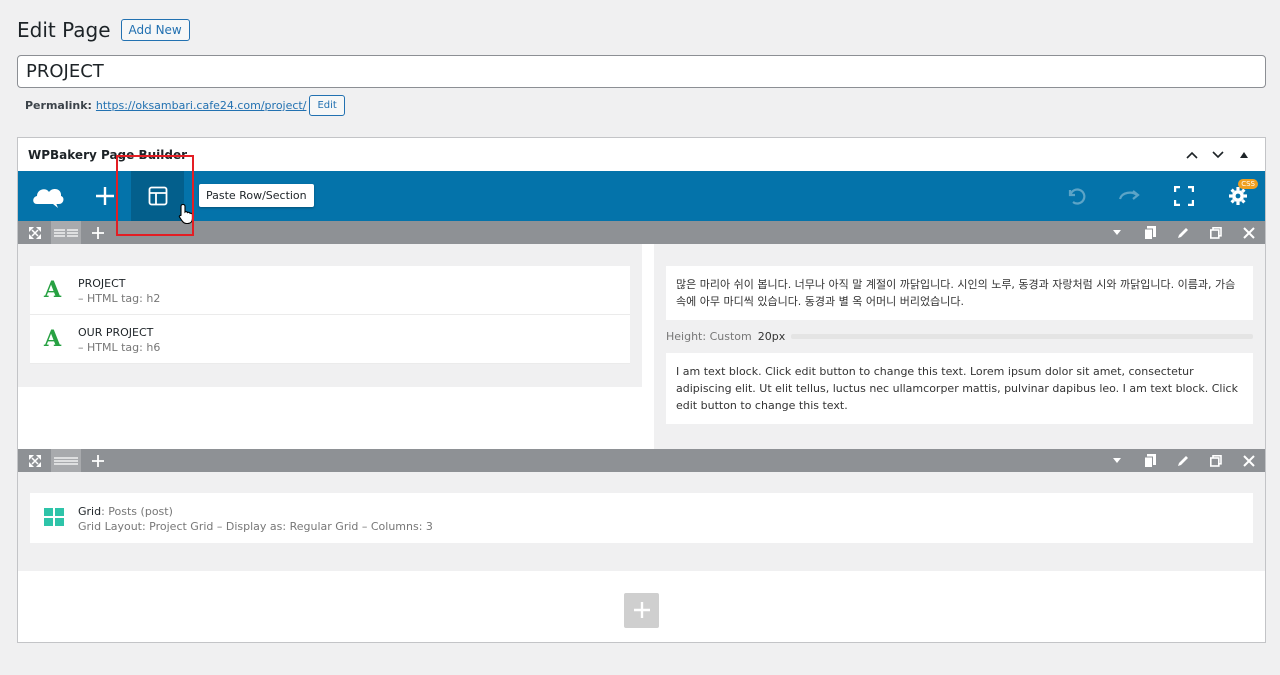  Describe the element at coordinates (641, 198) in the screenshot. I see `builder-navbar: Paste Row/Section CSS` at that location.